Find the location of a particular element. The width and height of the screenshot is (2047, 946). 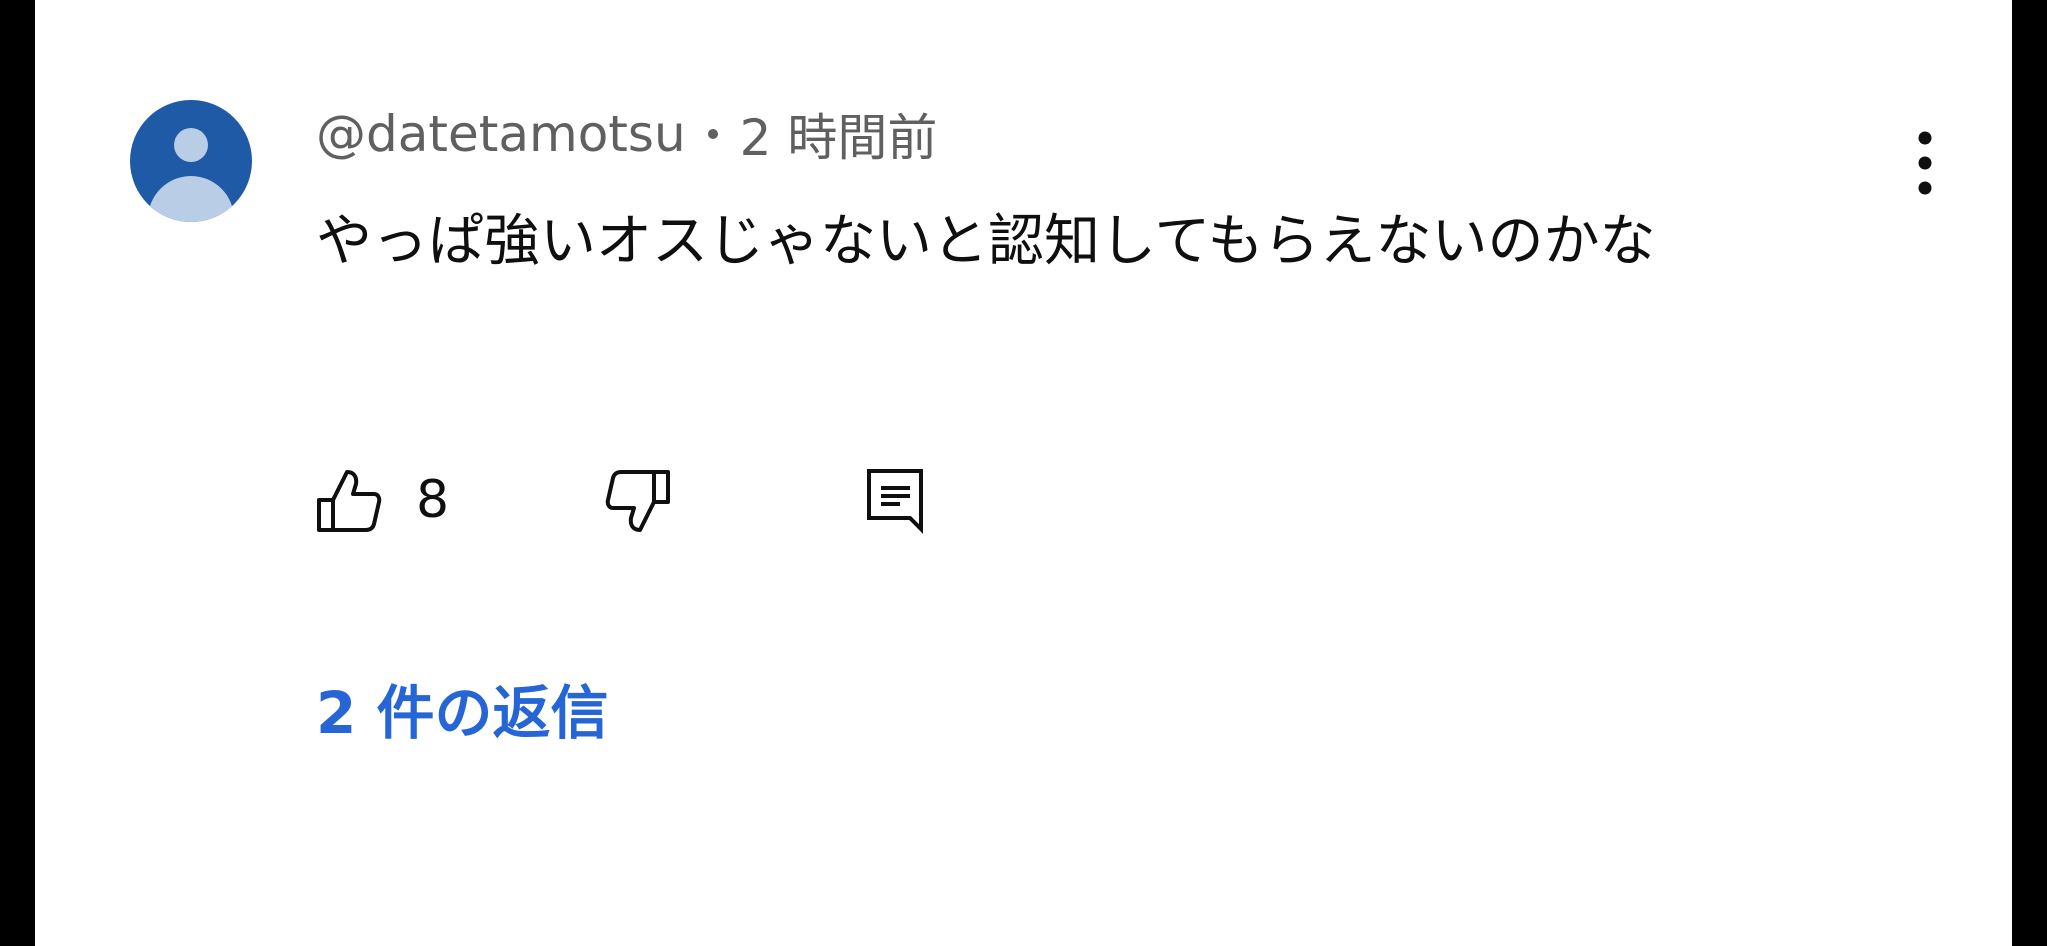

reply-button is located at coordinates (897, 501).